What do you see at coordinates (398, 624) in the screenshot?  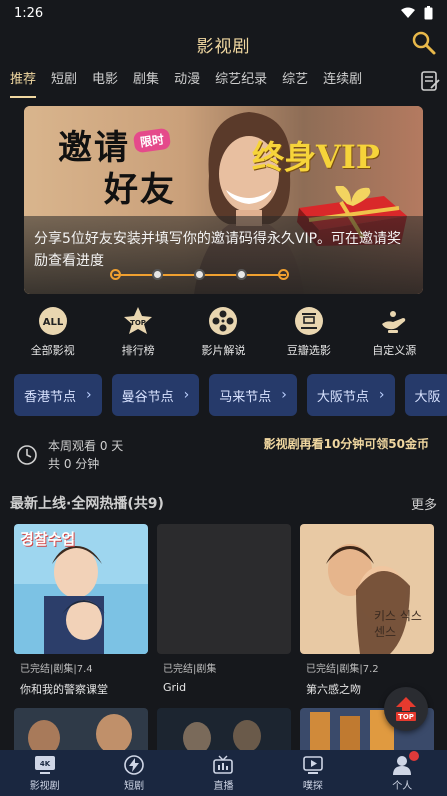 I see `poster-title-text: 키스 식스센스` at bounding box center [398, 624].